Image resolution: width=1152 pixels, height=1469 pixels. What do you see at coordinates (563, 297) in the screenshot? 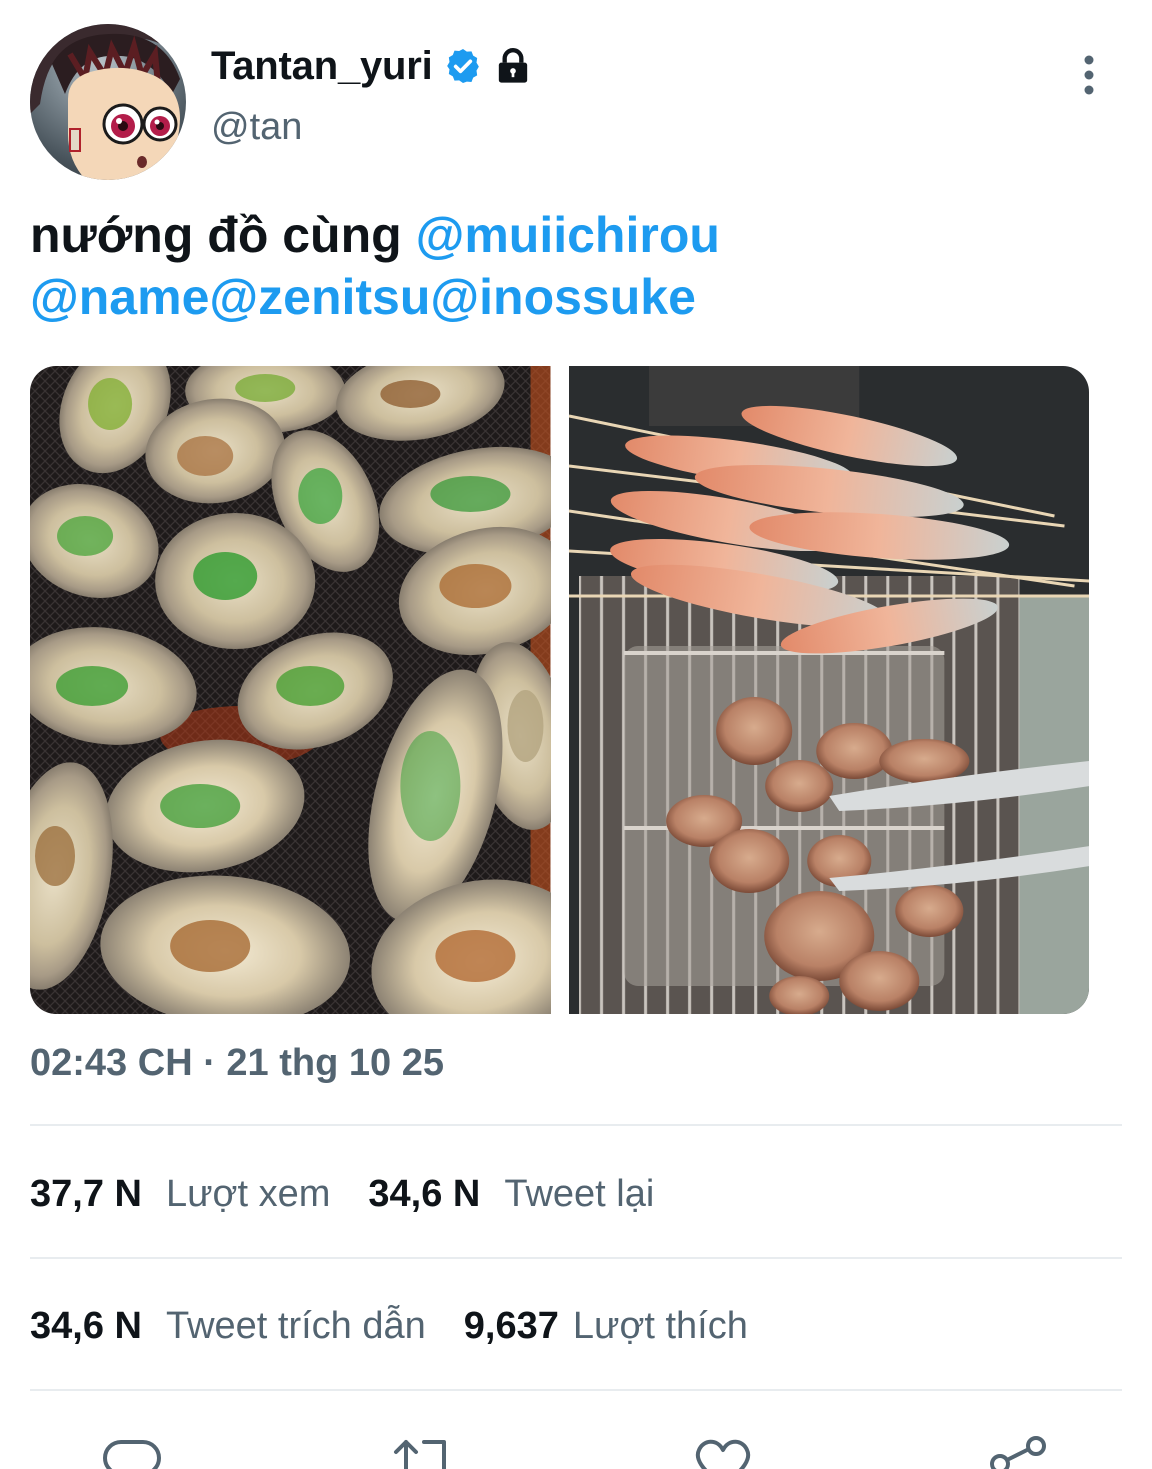
I see `mention-link: @inossuke` at bounding box center [563, 297].